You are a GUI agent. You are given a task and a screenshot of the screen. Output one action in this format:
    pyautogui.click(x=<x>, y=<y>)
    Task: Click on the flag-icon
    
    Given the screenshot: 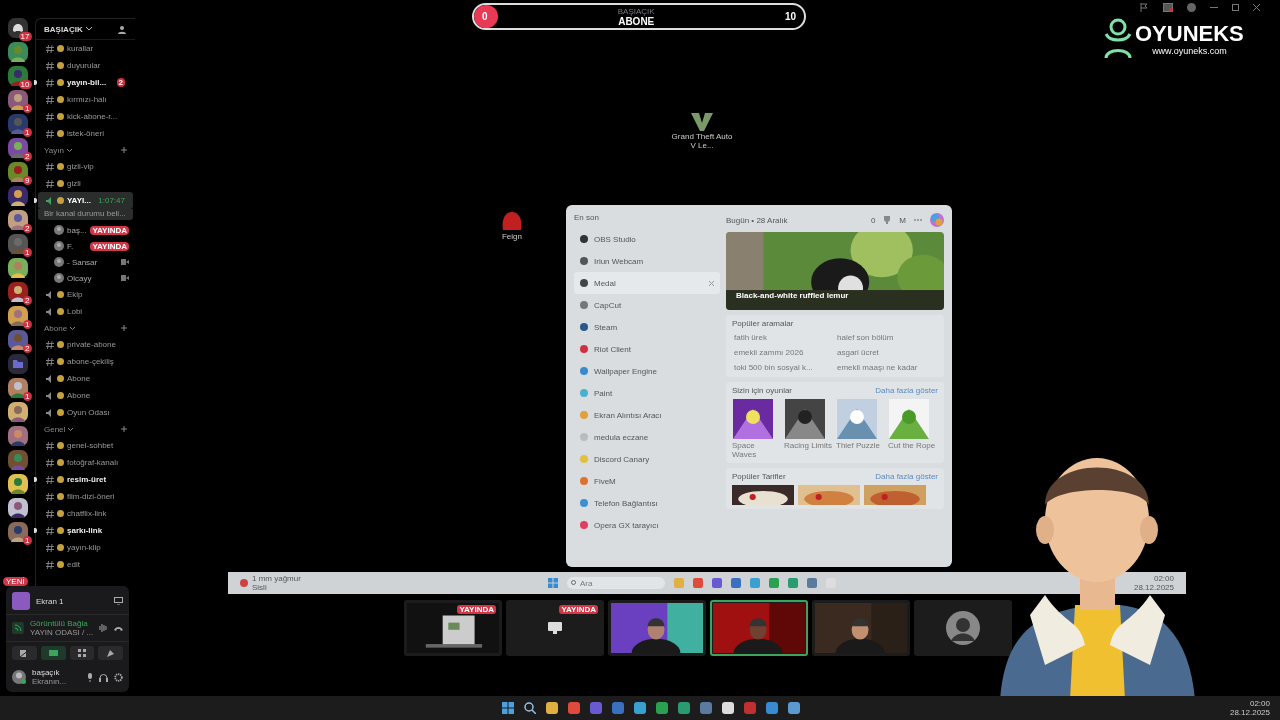 What is the action you would take?
    pyautogui.click(x=1144, y=7)
    